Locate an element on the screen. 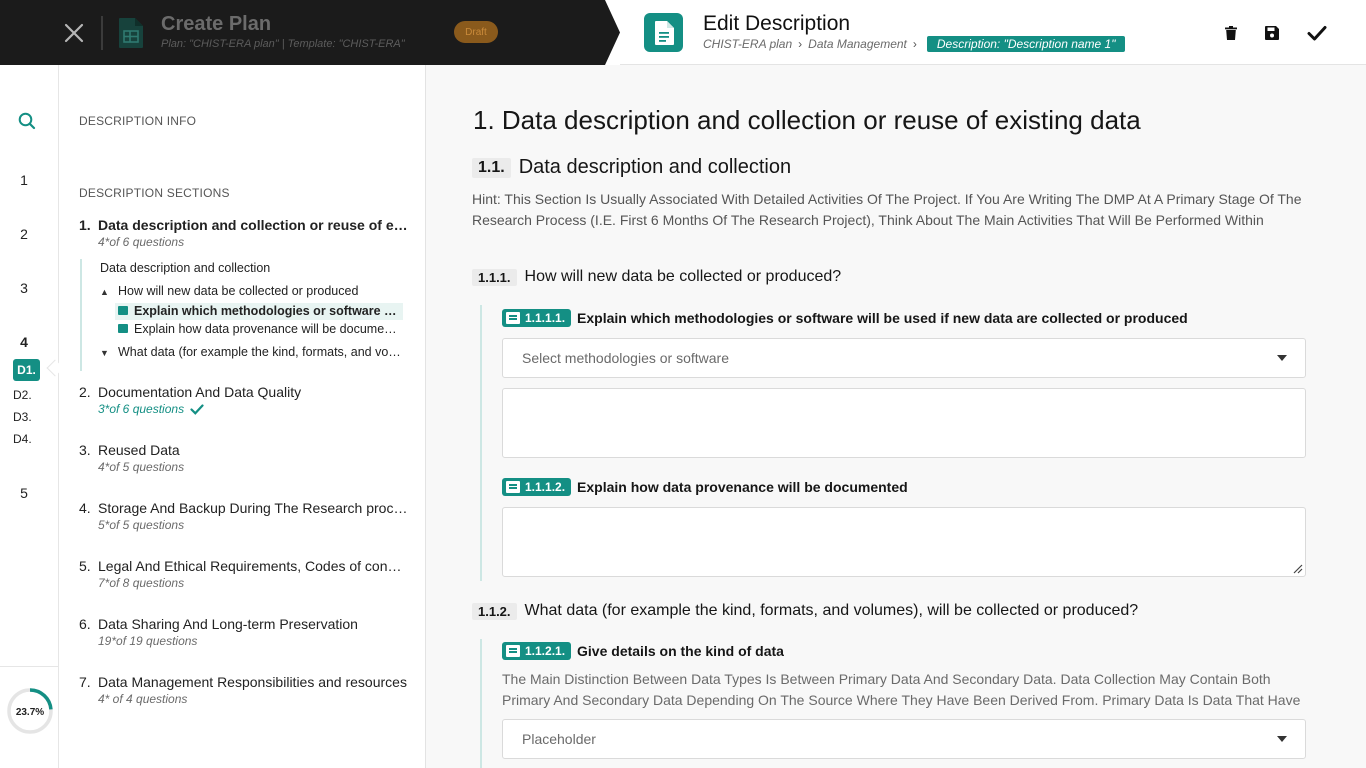 The image size is (1366, 768). section-number: 6. is located at coordinates (85, 624).